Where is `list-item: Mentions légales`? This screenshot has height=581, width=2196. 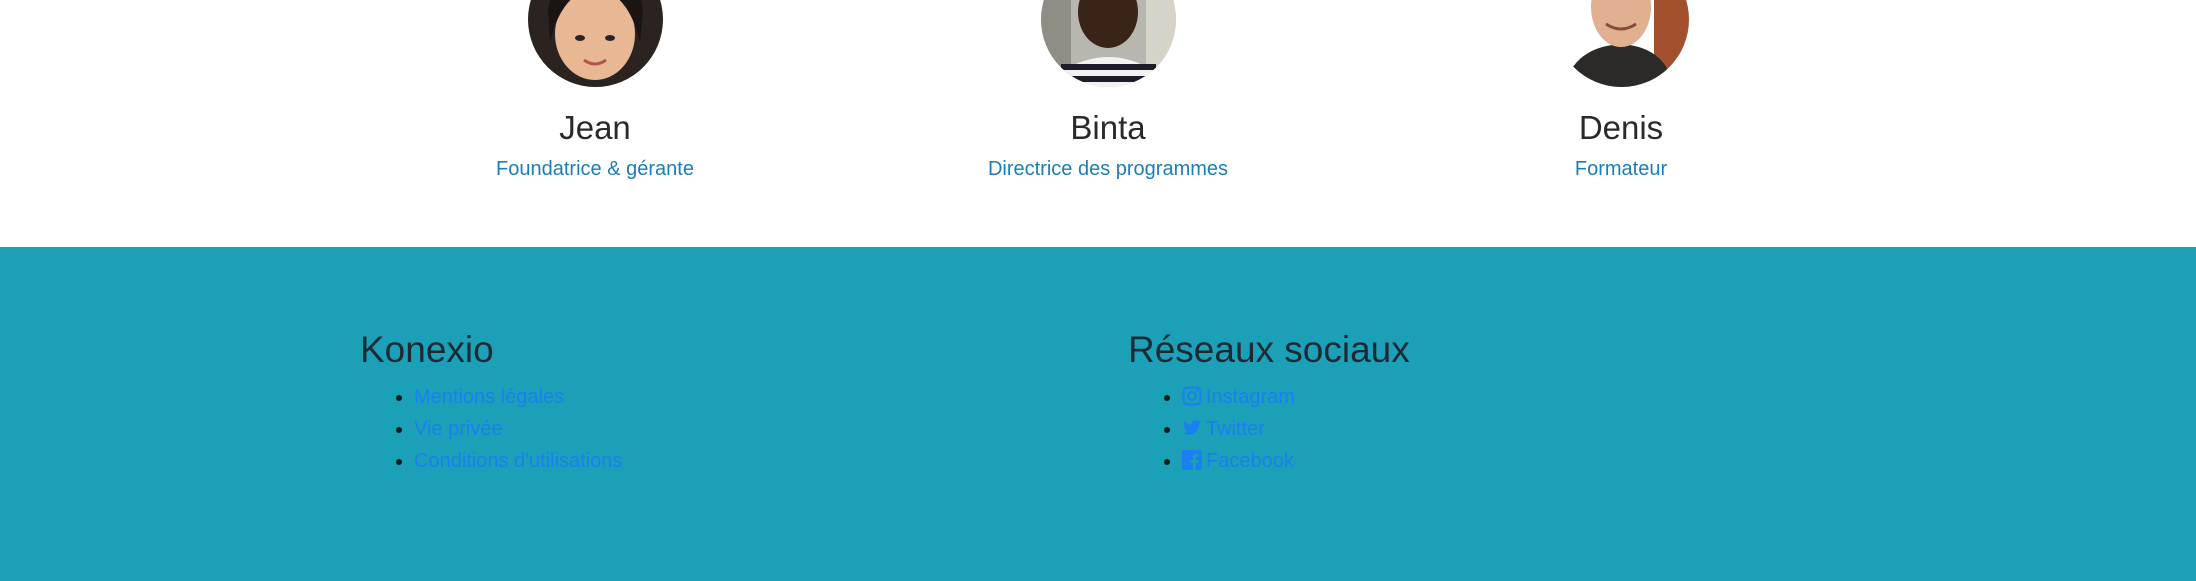 list-item: Mentions légales is located at coordinates (518, 397).